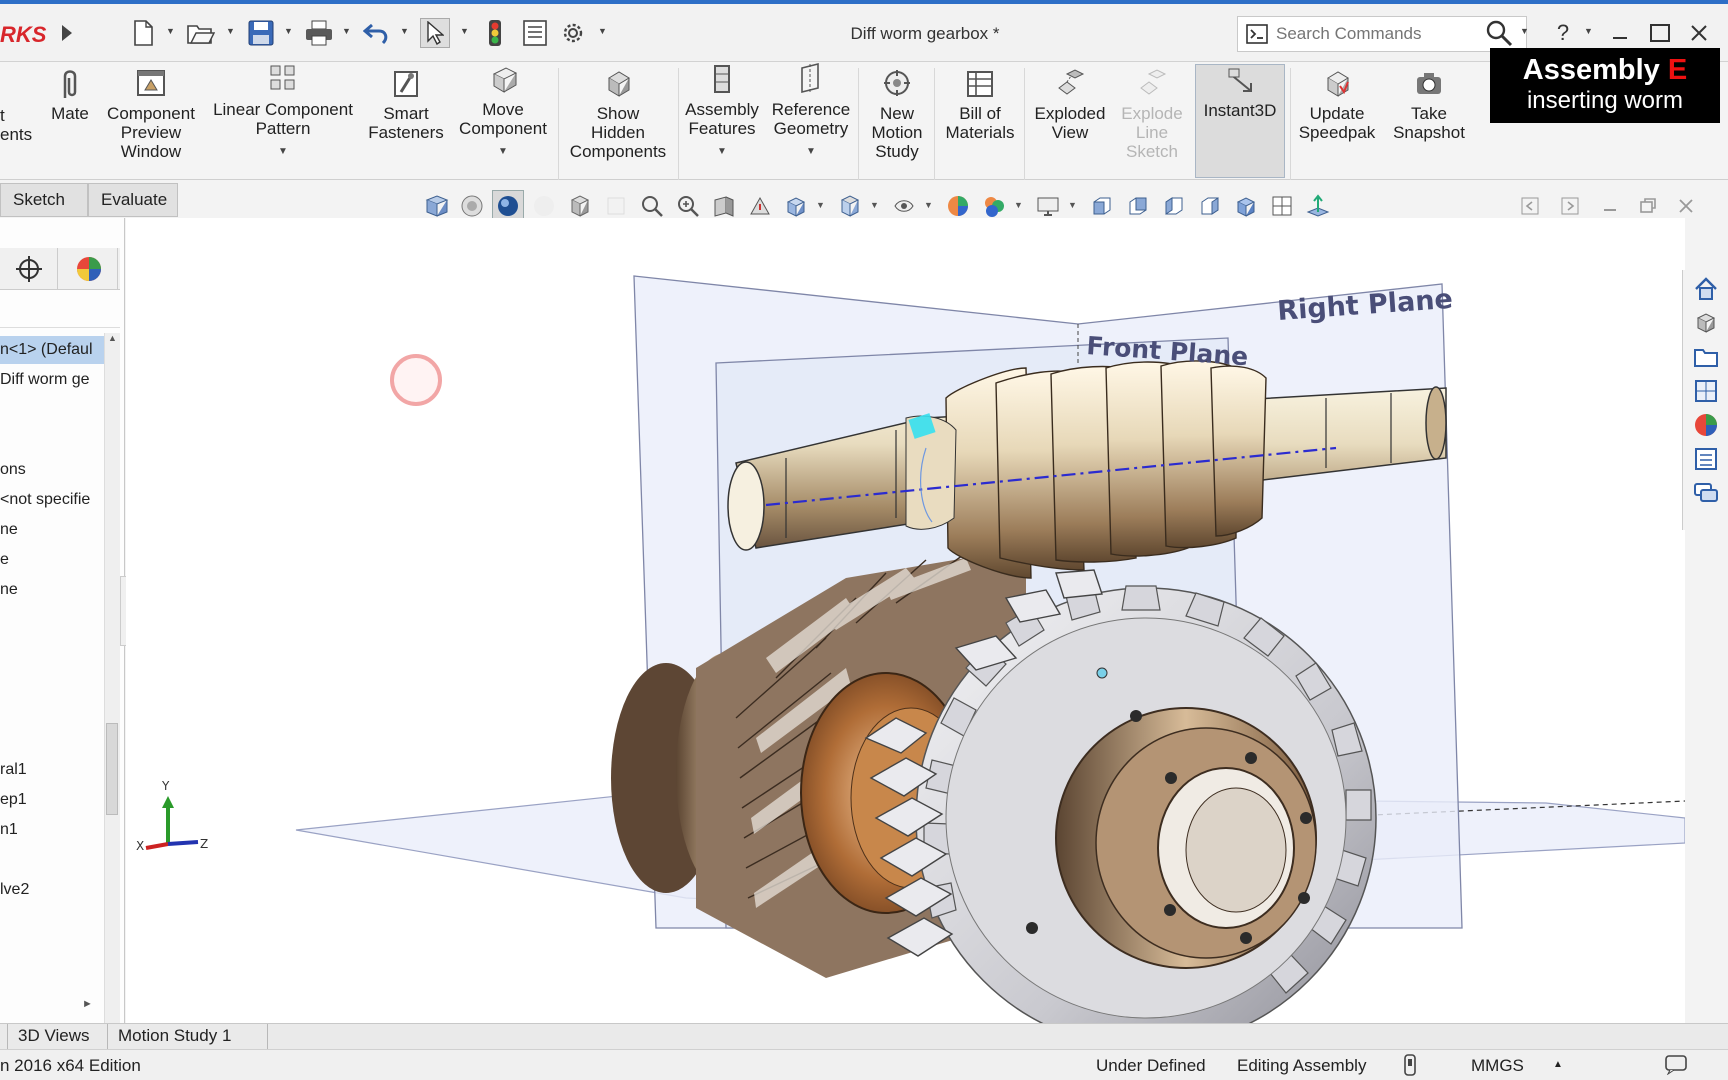 This screenshot has width=1728, height=1080. What do you see at coordinates (1677, 70) in the screenshot?
I see `overlay-title-letter: E` at bounding box center [1677, 70].